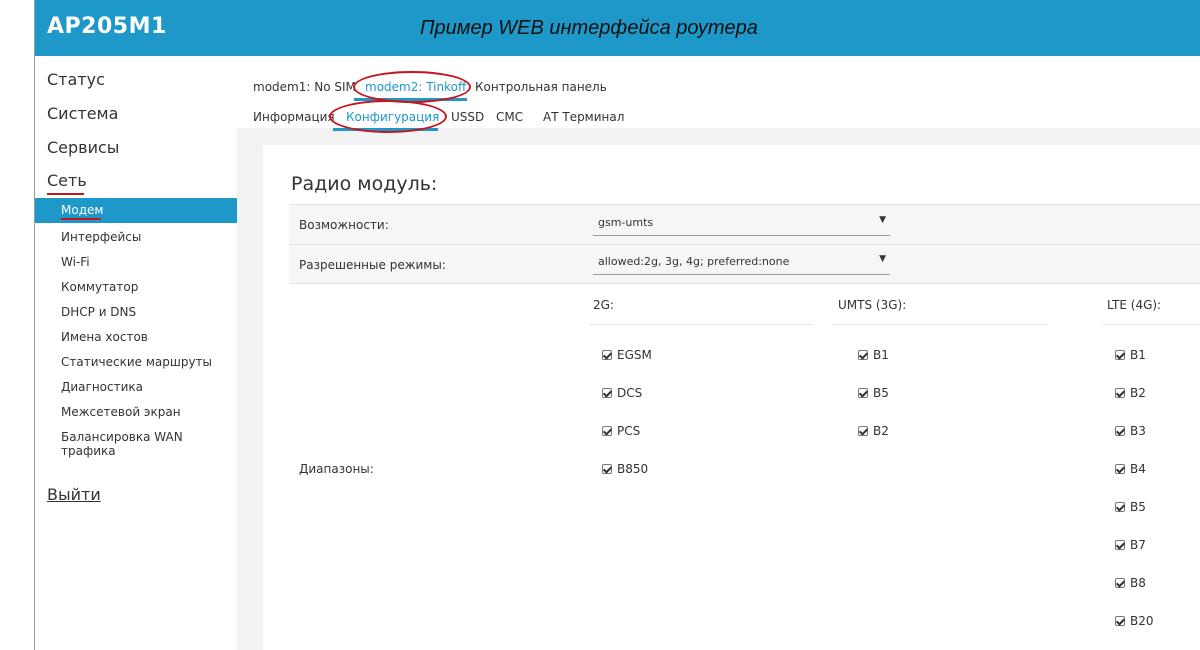 The height and width of the screenshot is (650, 1200). I want to click on nav-sub-hostnames: Имена хостов, so click(104, 337).